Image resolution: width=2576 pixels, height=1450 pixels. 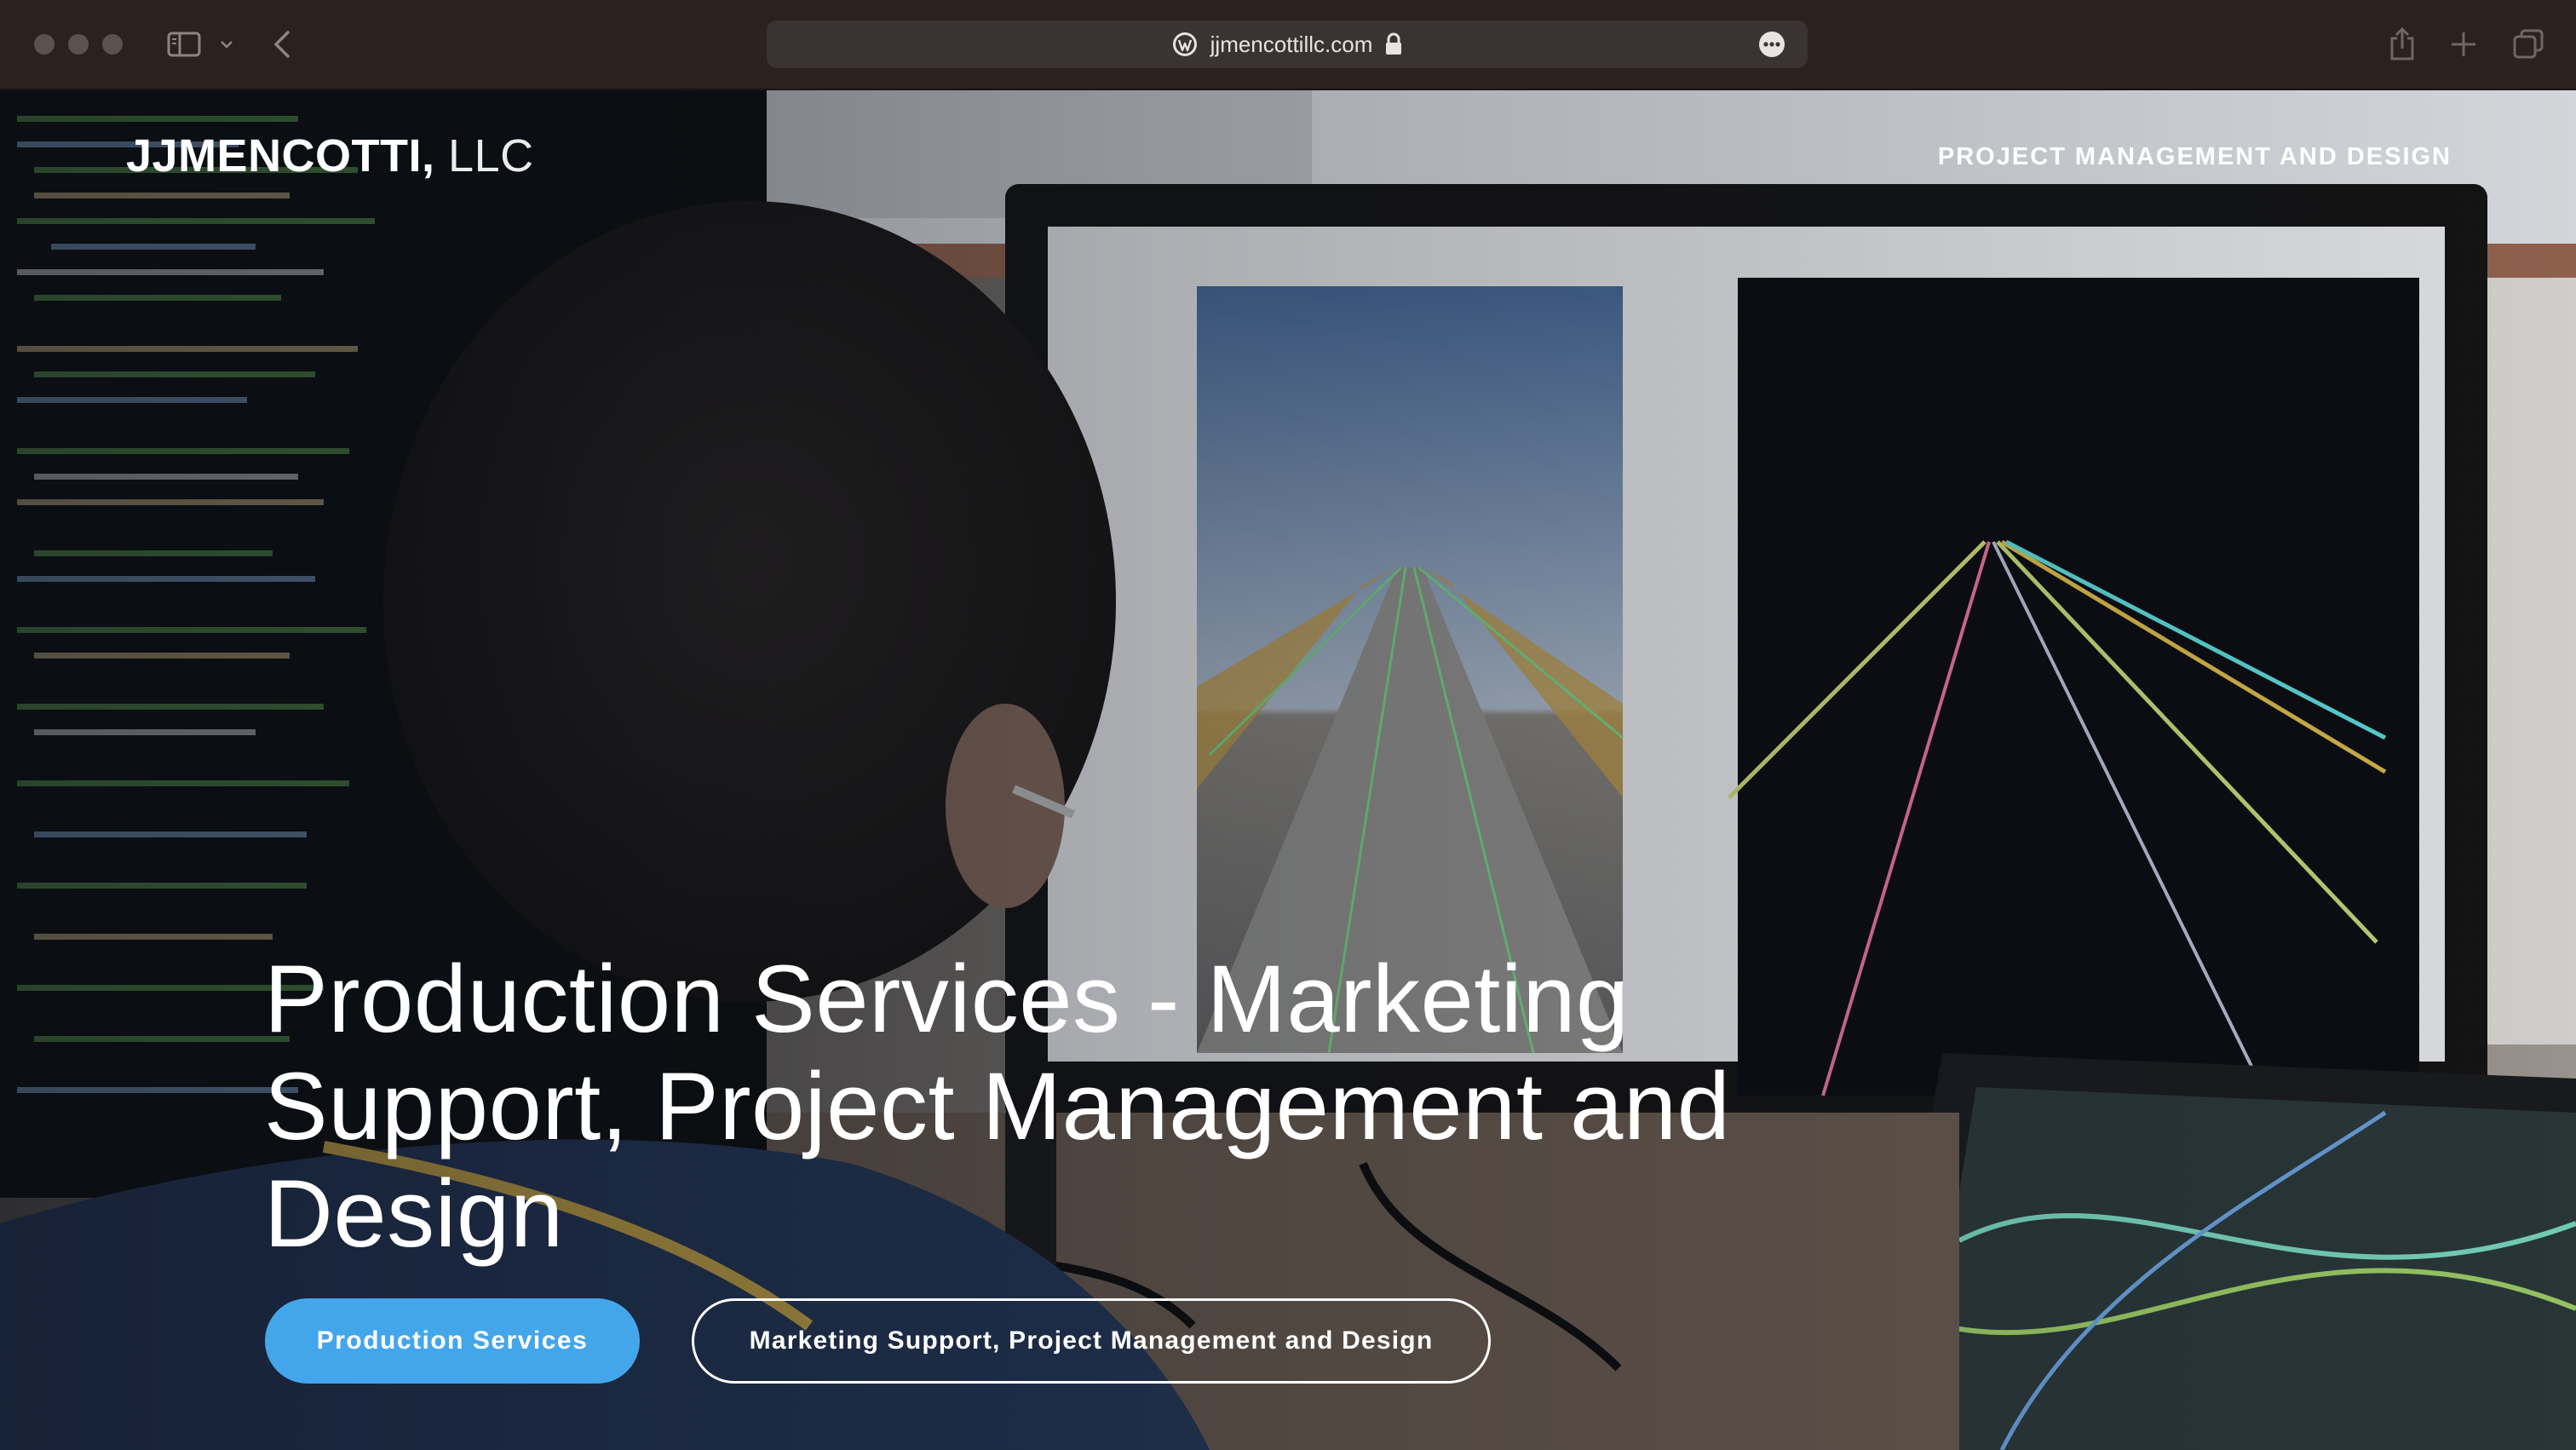 What do you see at coordinates (484, 155) in the screenshot?
I see `logo-suffix: LLC` at bounding box center [484, 155].